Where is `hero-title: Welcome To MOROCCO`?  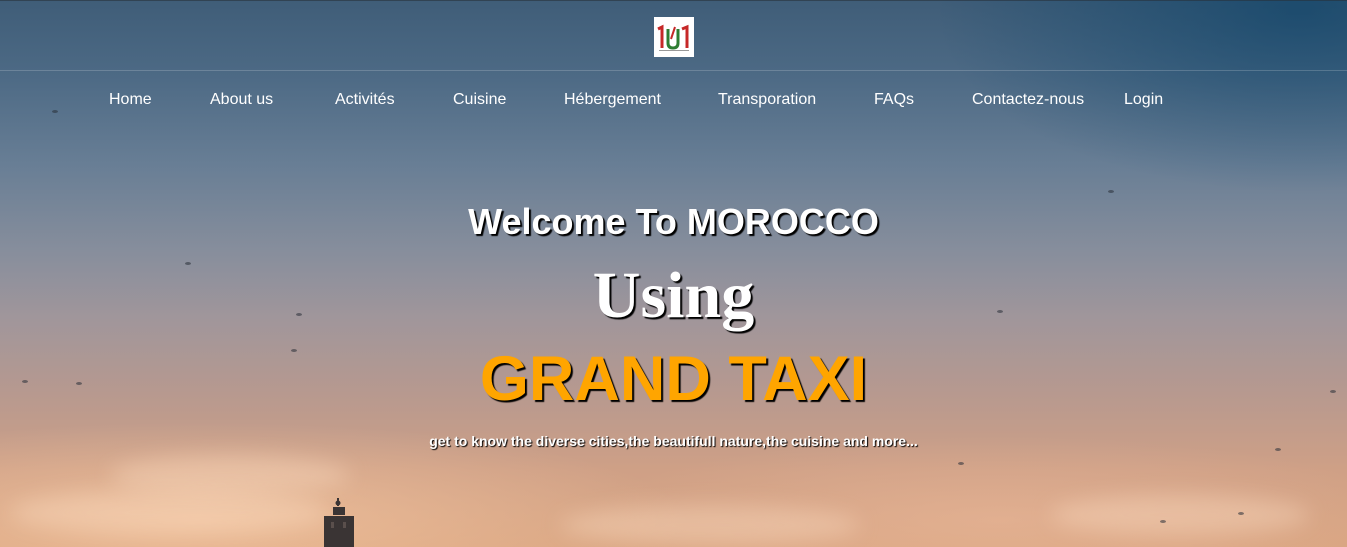
hero-title: Welcome To MOROCCO is located at coordinates (673, 221).